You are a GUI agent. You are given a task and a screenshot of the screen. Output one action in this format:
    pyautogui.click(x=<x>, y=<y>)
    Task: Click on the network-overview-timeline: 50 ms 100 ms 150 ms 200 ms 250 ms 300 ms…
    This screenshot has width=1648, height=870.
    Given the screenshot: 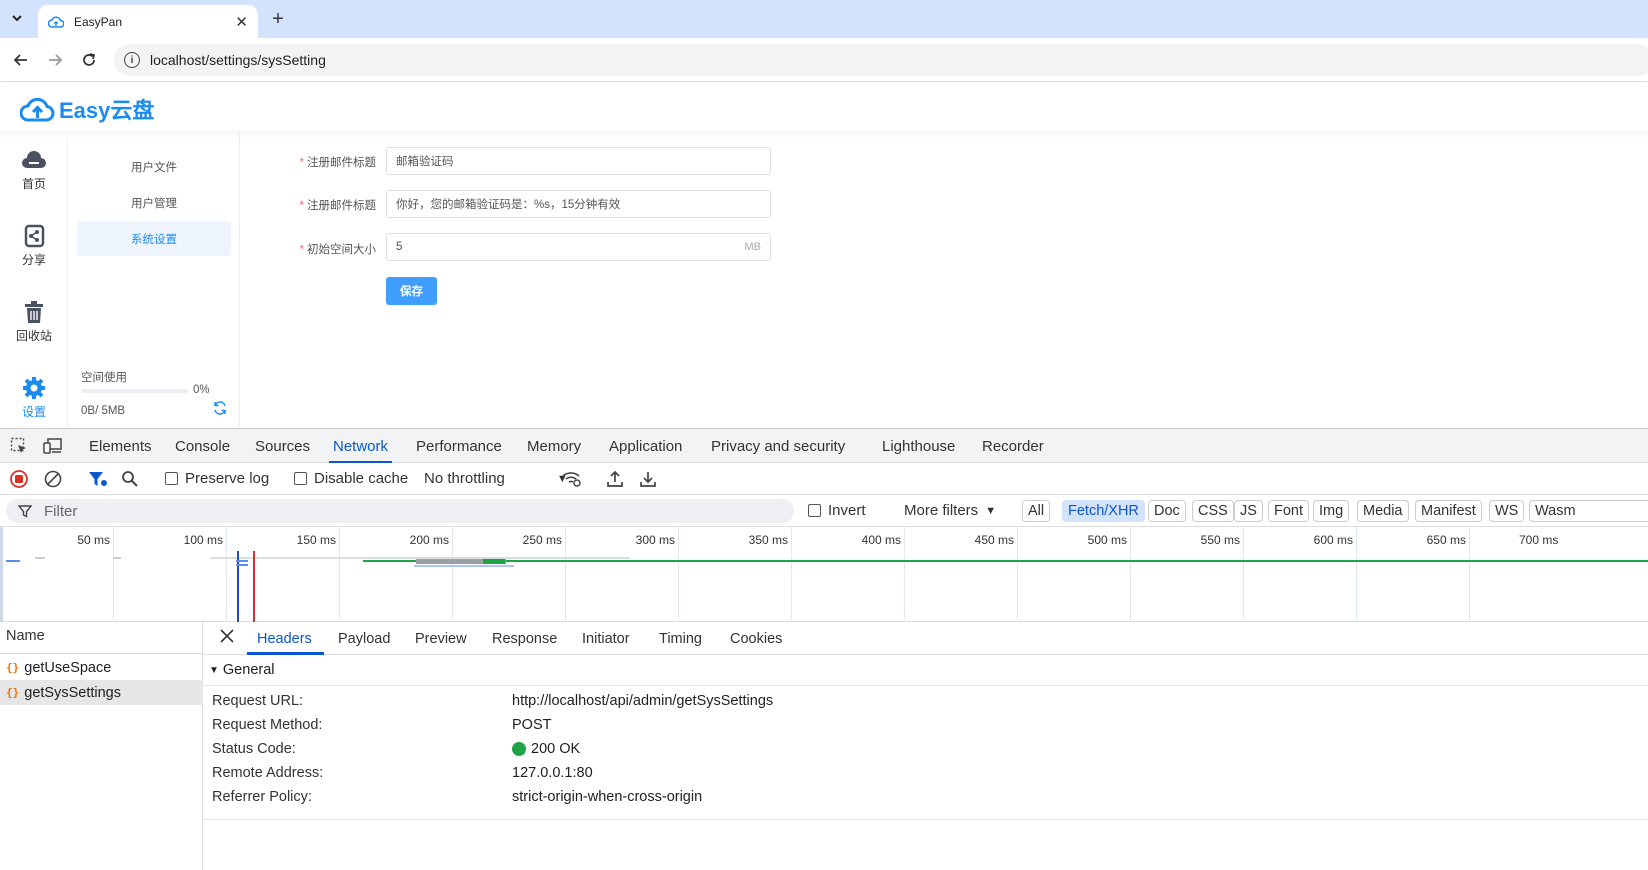 What is the action you would take?
    pyautogui.click(x=824, y=574)
    